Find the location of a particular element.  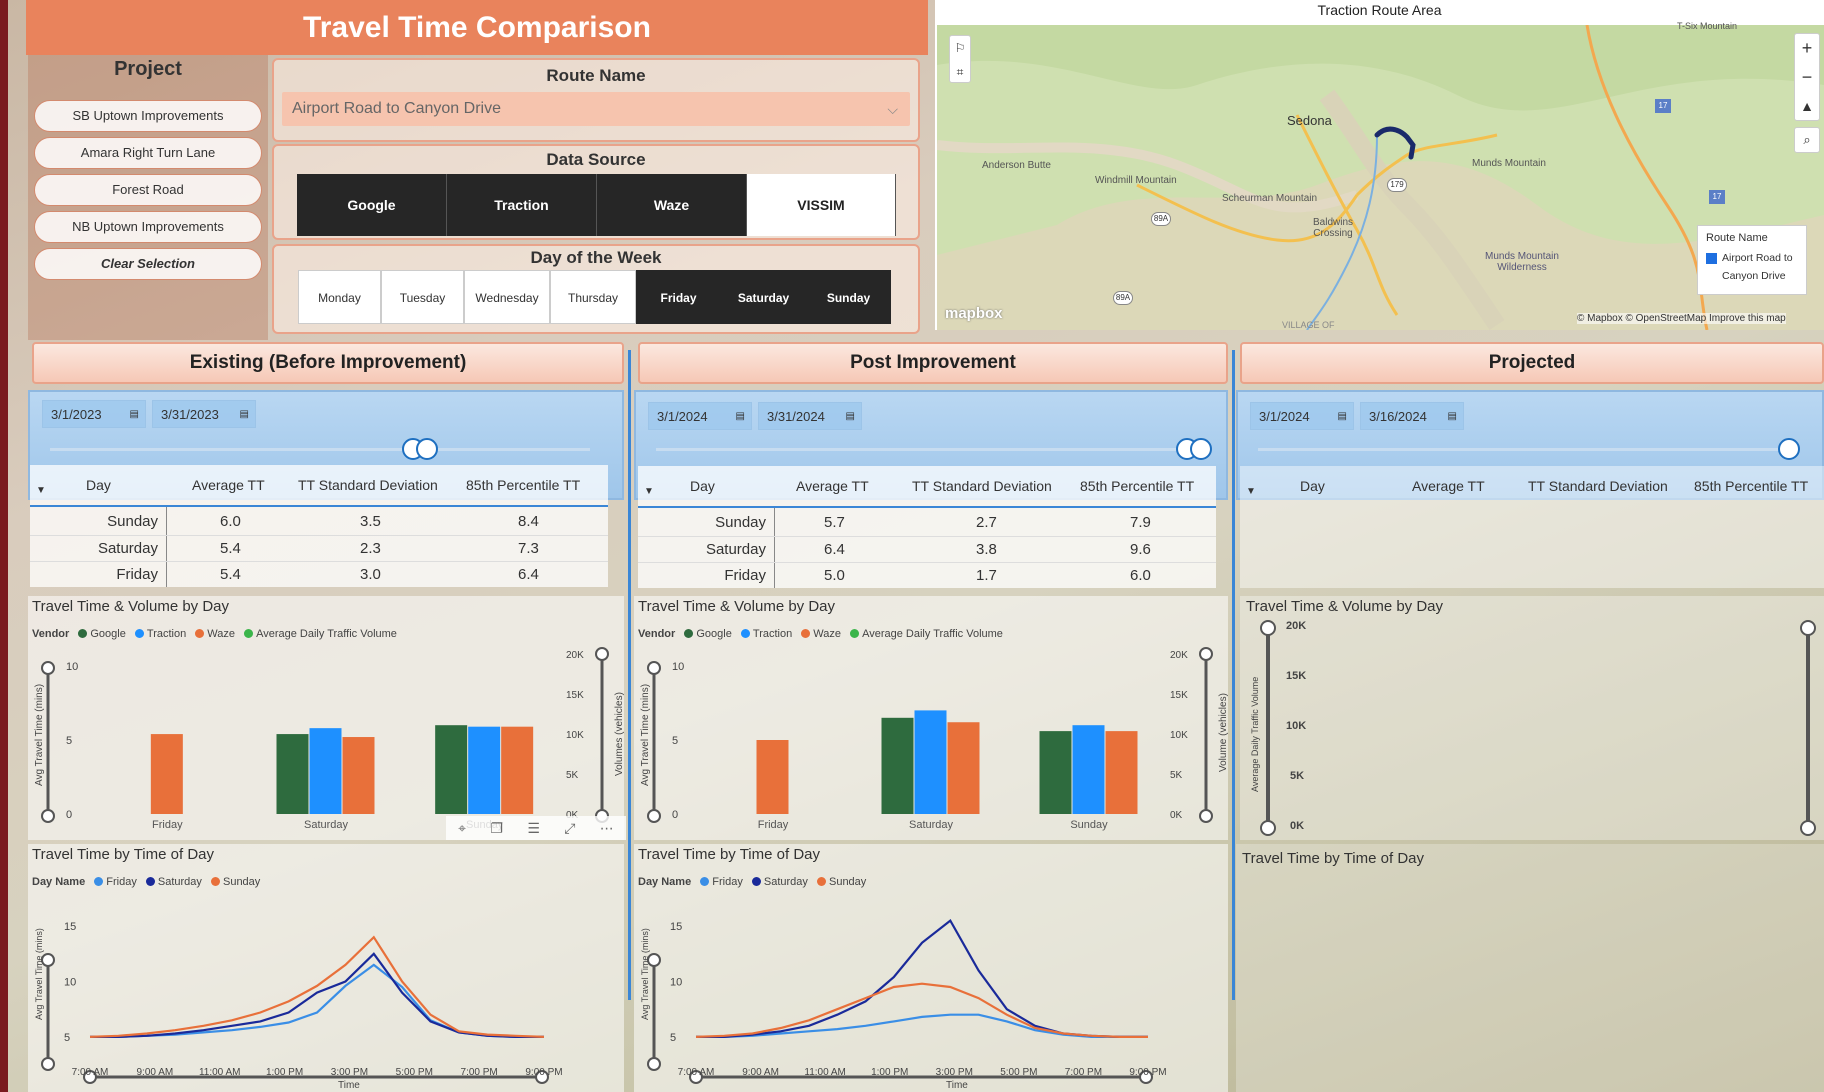

flag-icon: ⚐ is located at coordinates (960, 48).